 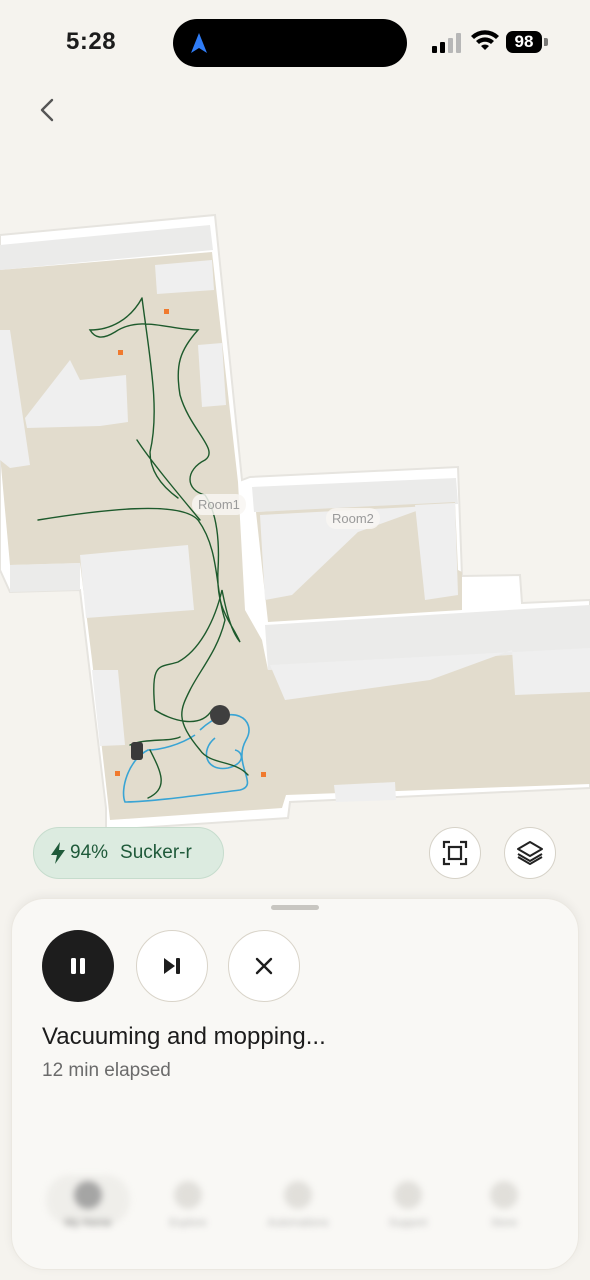 I want to click on tab-explore: Explore, so click(x=188, y=1205).